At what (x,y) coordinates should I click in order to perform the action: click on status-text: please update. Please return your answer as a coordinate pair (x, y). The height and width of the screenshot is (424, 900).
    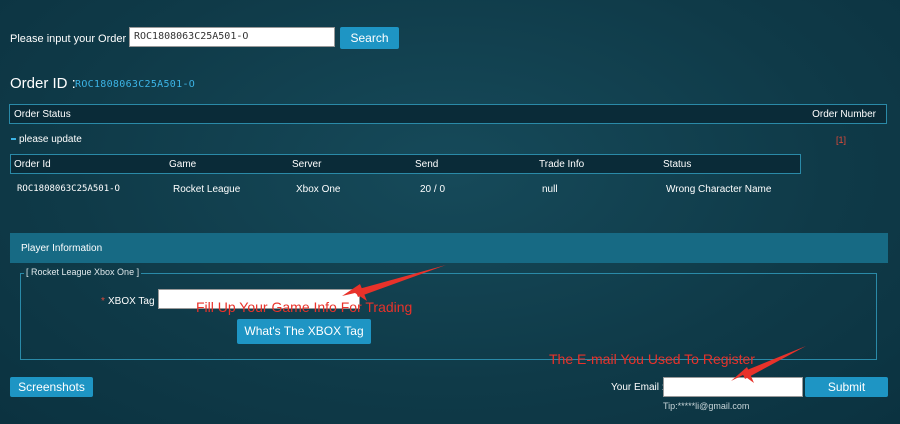
    Looking at the image, I should click on (50, 139).